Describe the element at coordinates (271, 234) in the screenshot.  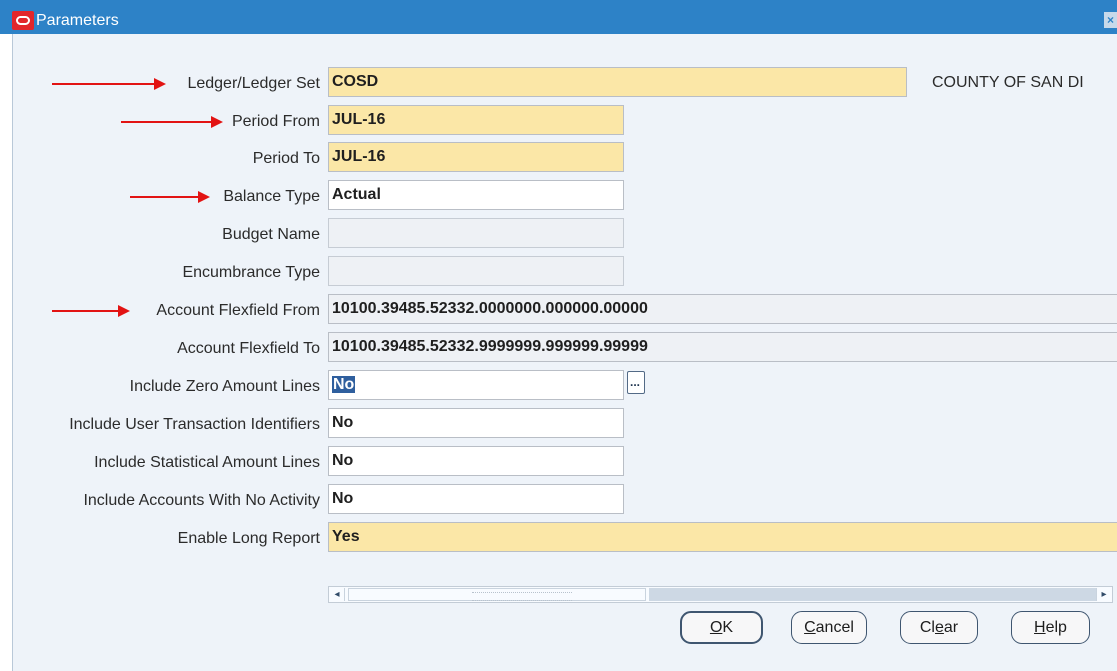
I see `budget-name-label: Budget Name` at that location.